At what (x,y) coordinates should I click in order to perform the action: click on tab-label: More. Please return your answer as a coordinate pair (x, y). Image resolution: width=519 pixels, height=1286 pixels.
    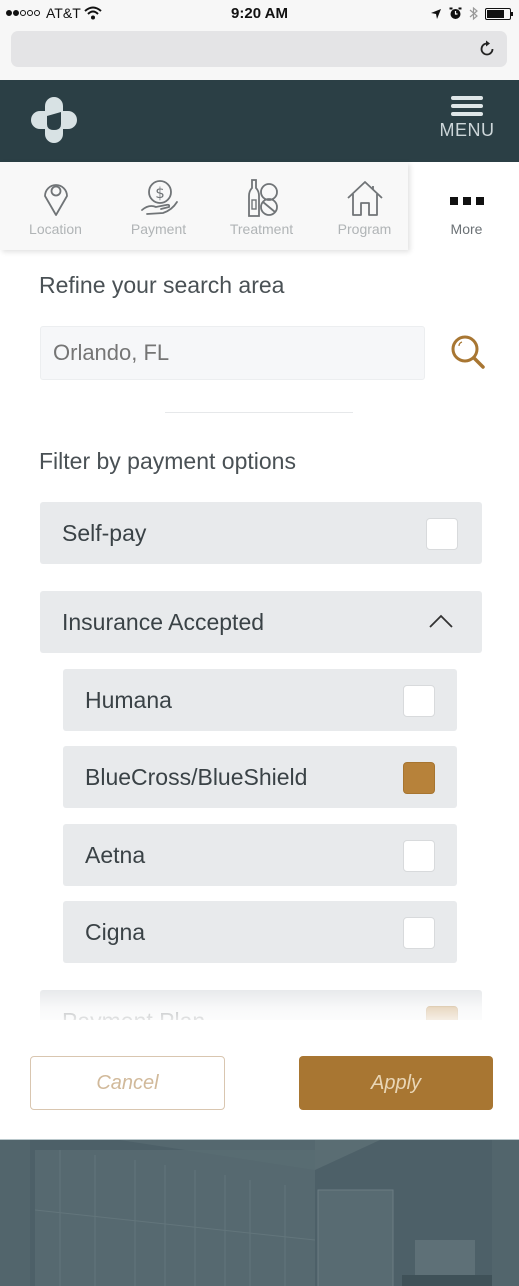
    Looking at the image, I should click on (466, 229).